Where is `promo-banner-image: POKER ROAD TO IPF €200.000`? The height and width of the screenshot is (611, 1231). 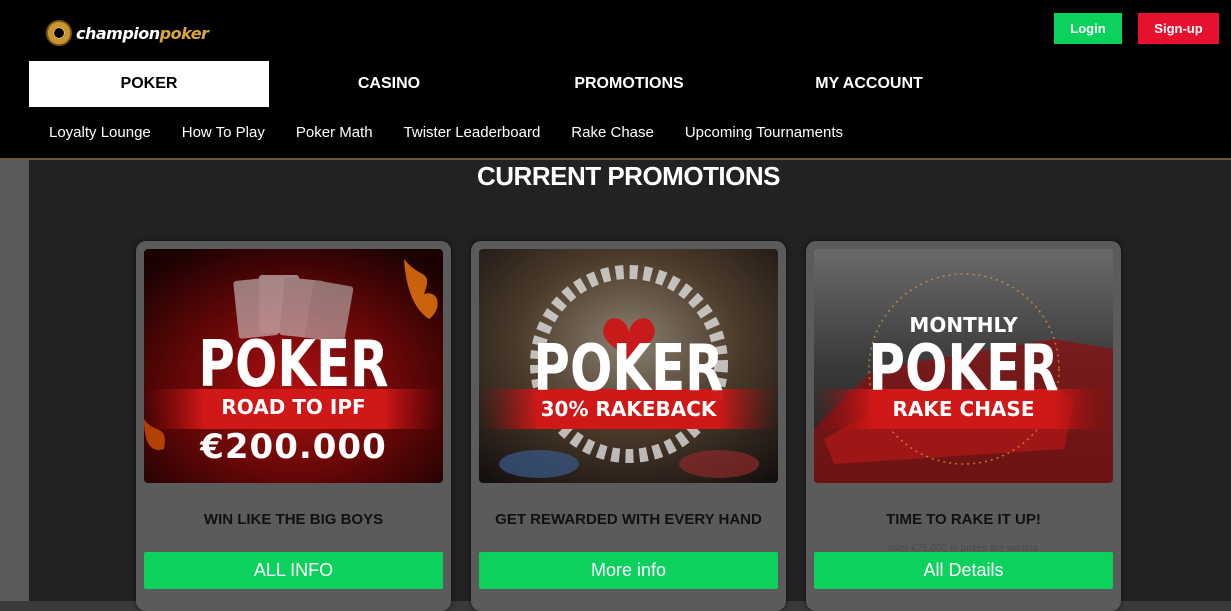 promo-banner-image: POKER ROAD TO IPF €200.000 is located at coordinates (293, 366).